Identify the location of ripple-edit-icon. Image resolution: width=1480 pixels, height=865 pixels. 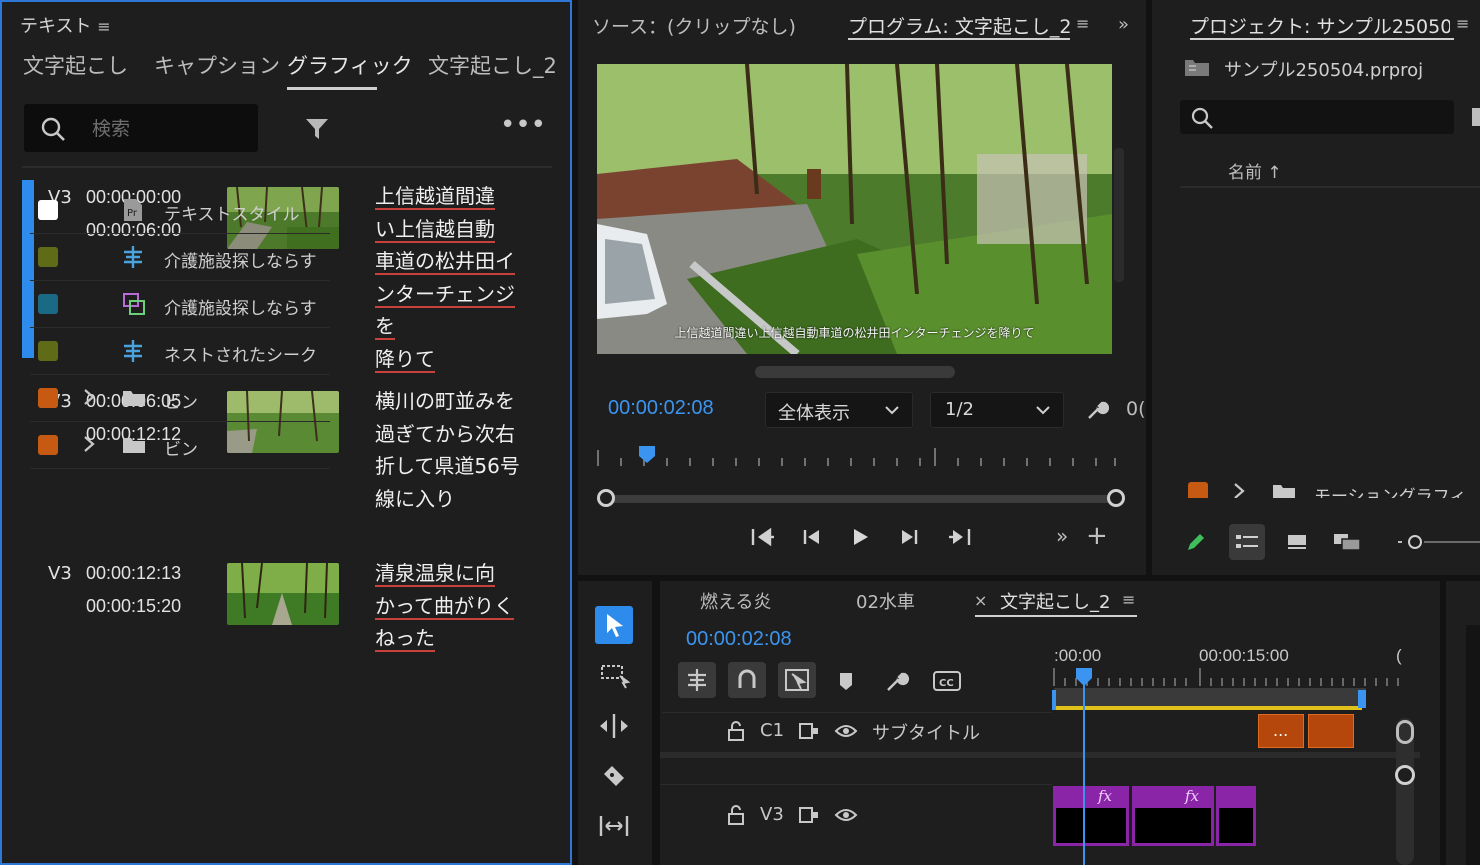
(614, 726).